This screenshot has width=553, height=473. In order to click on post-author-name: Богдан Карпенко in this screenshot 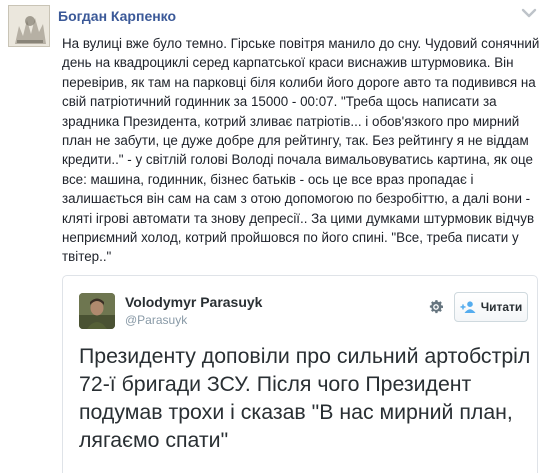, I will do `click(117, 16)`.